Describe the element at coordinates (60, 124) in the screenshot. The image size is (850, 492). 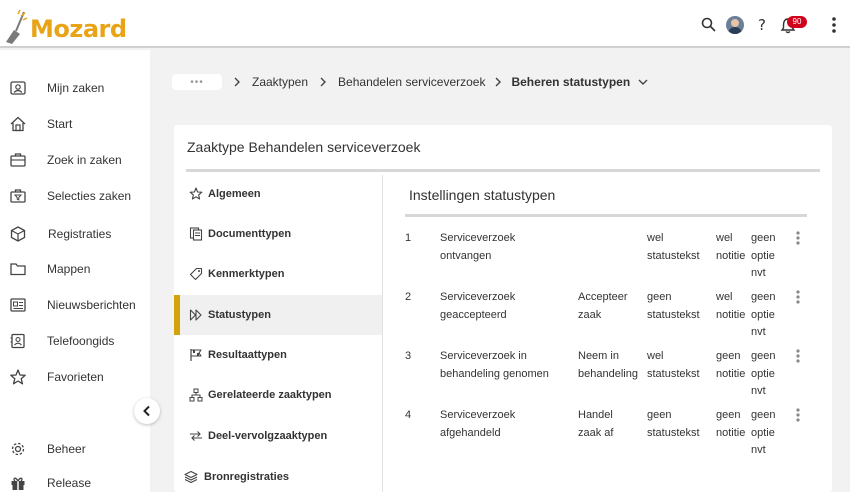
I see `sidebar-item-label: Start` at that location.